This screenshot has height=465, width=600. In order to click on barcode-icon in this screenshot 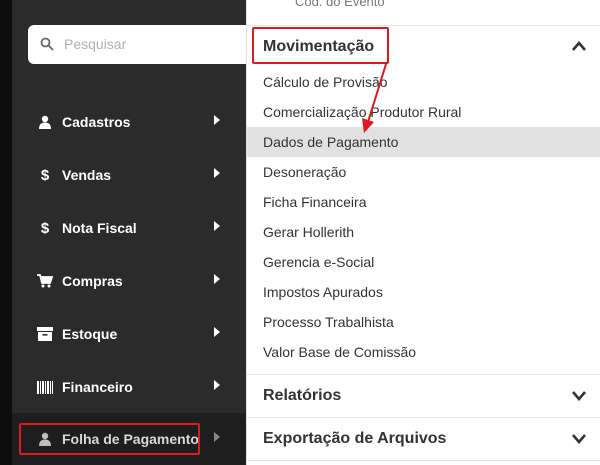, I will do `click(45, 387)`.